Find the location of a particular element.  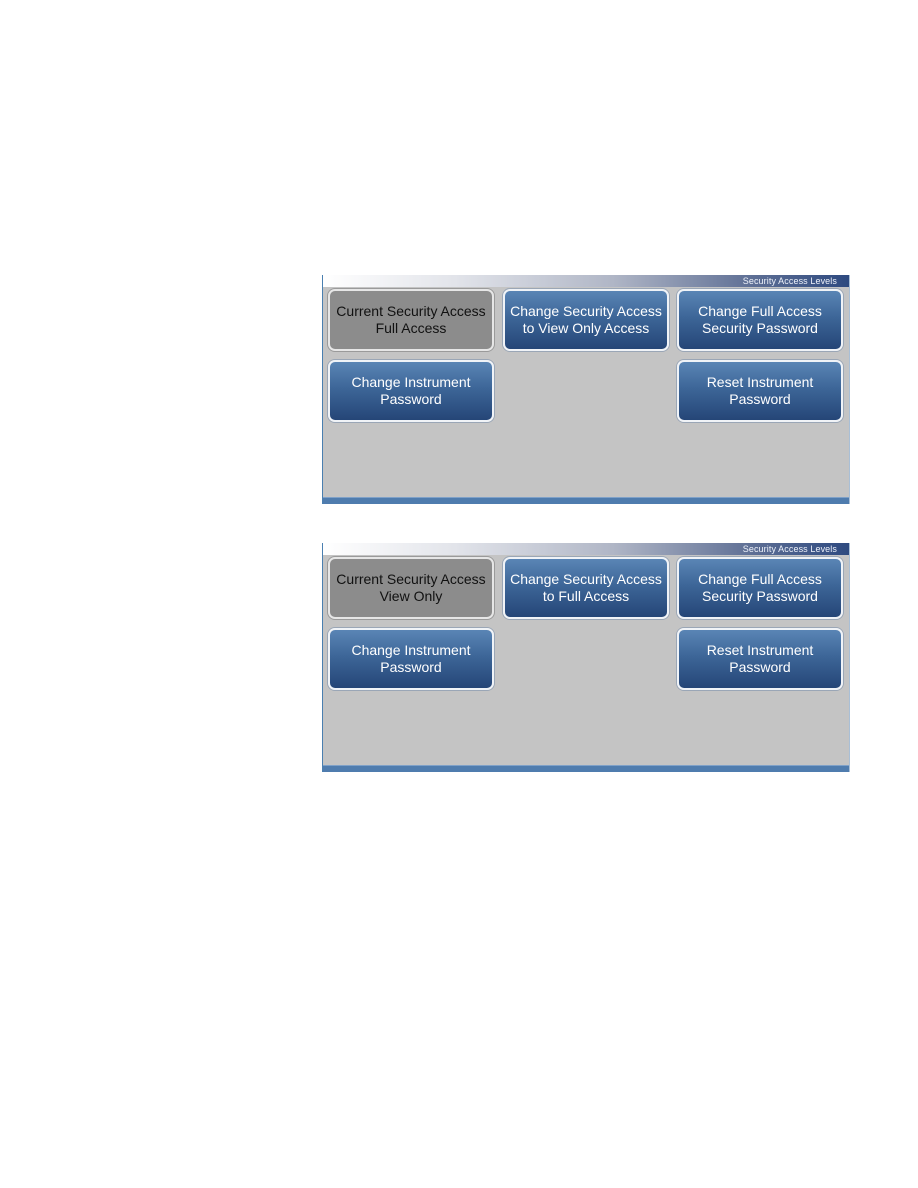

change-security-access-button: Change Security Access to Full Access is located at coordinates (586, 588).